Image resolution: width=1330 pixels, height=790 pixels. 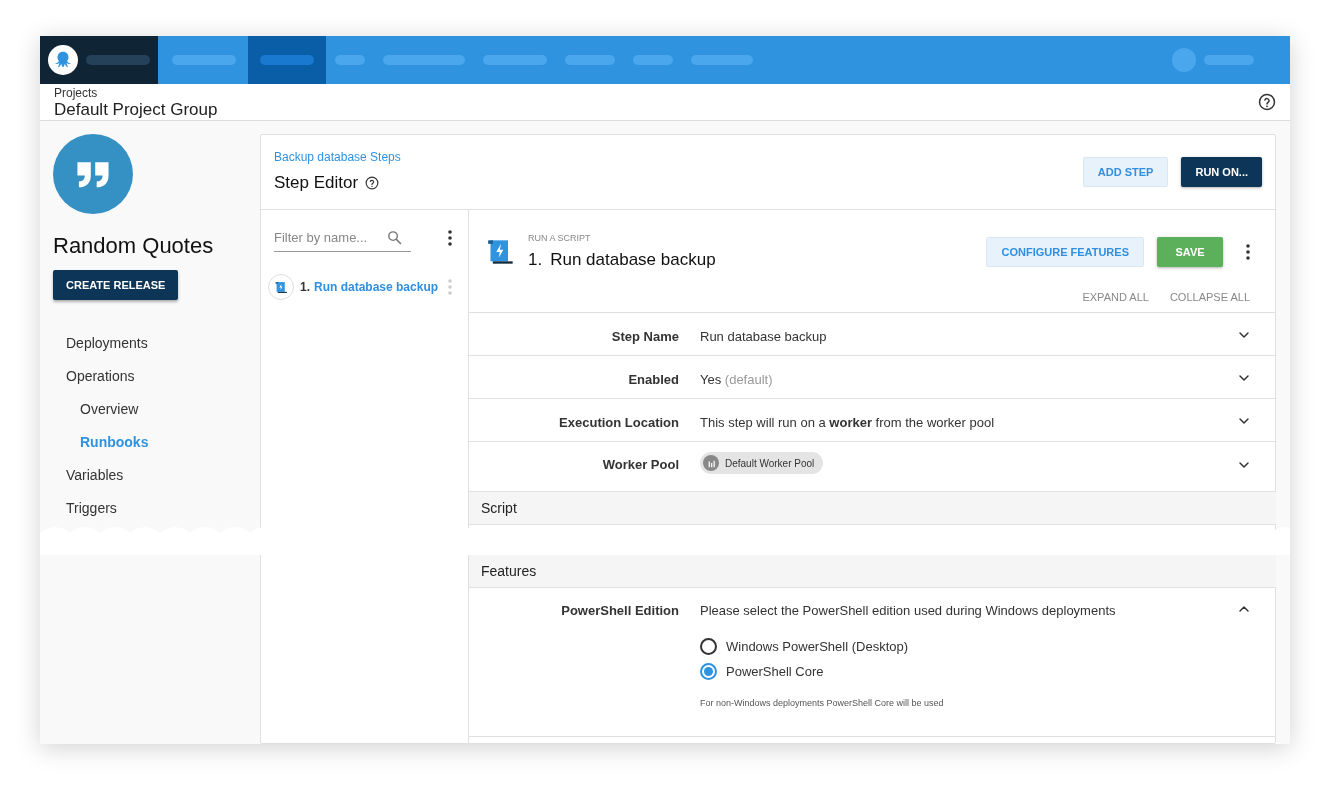 What do you see at coordinates (640, 465) in the screenshot?
I see `field-label: Worker Pool` at bounding box center [640, 465].